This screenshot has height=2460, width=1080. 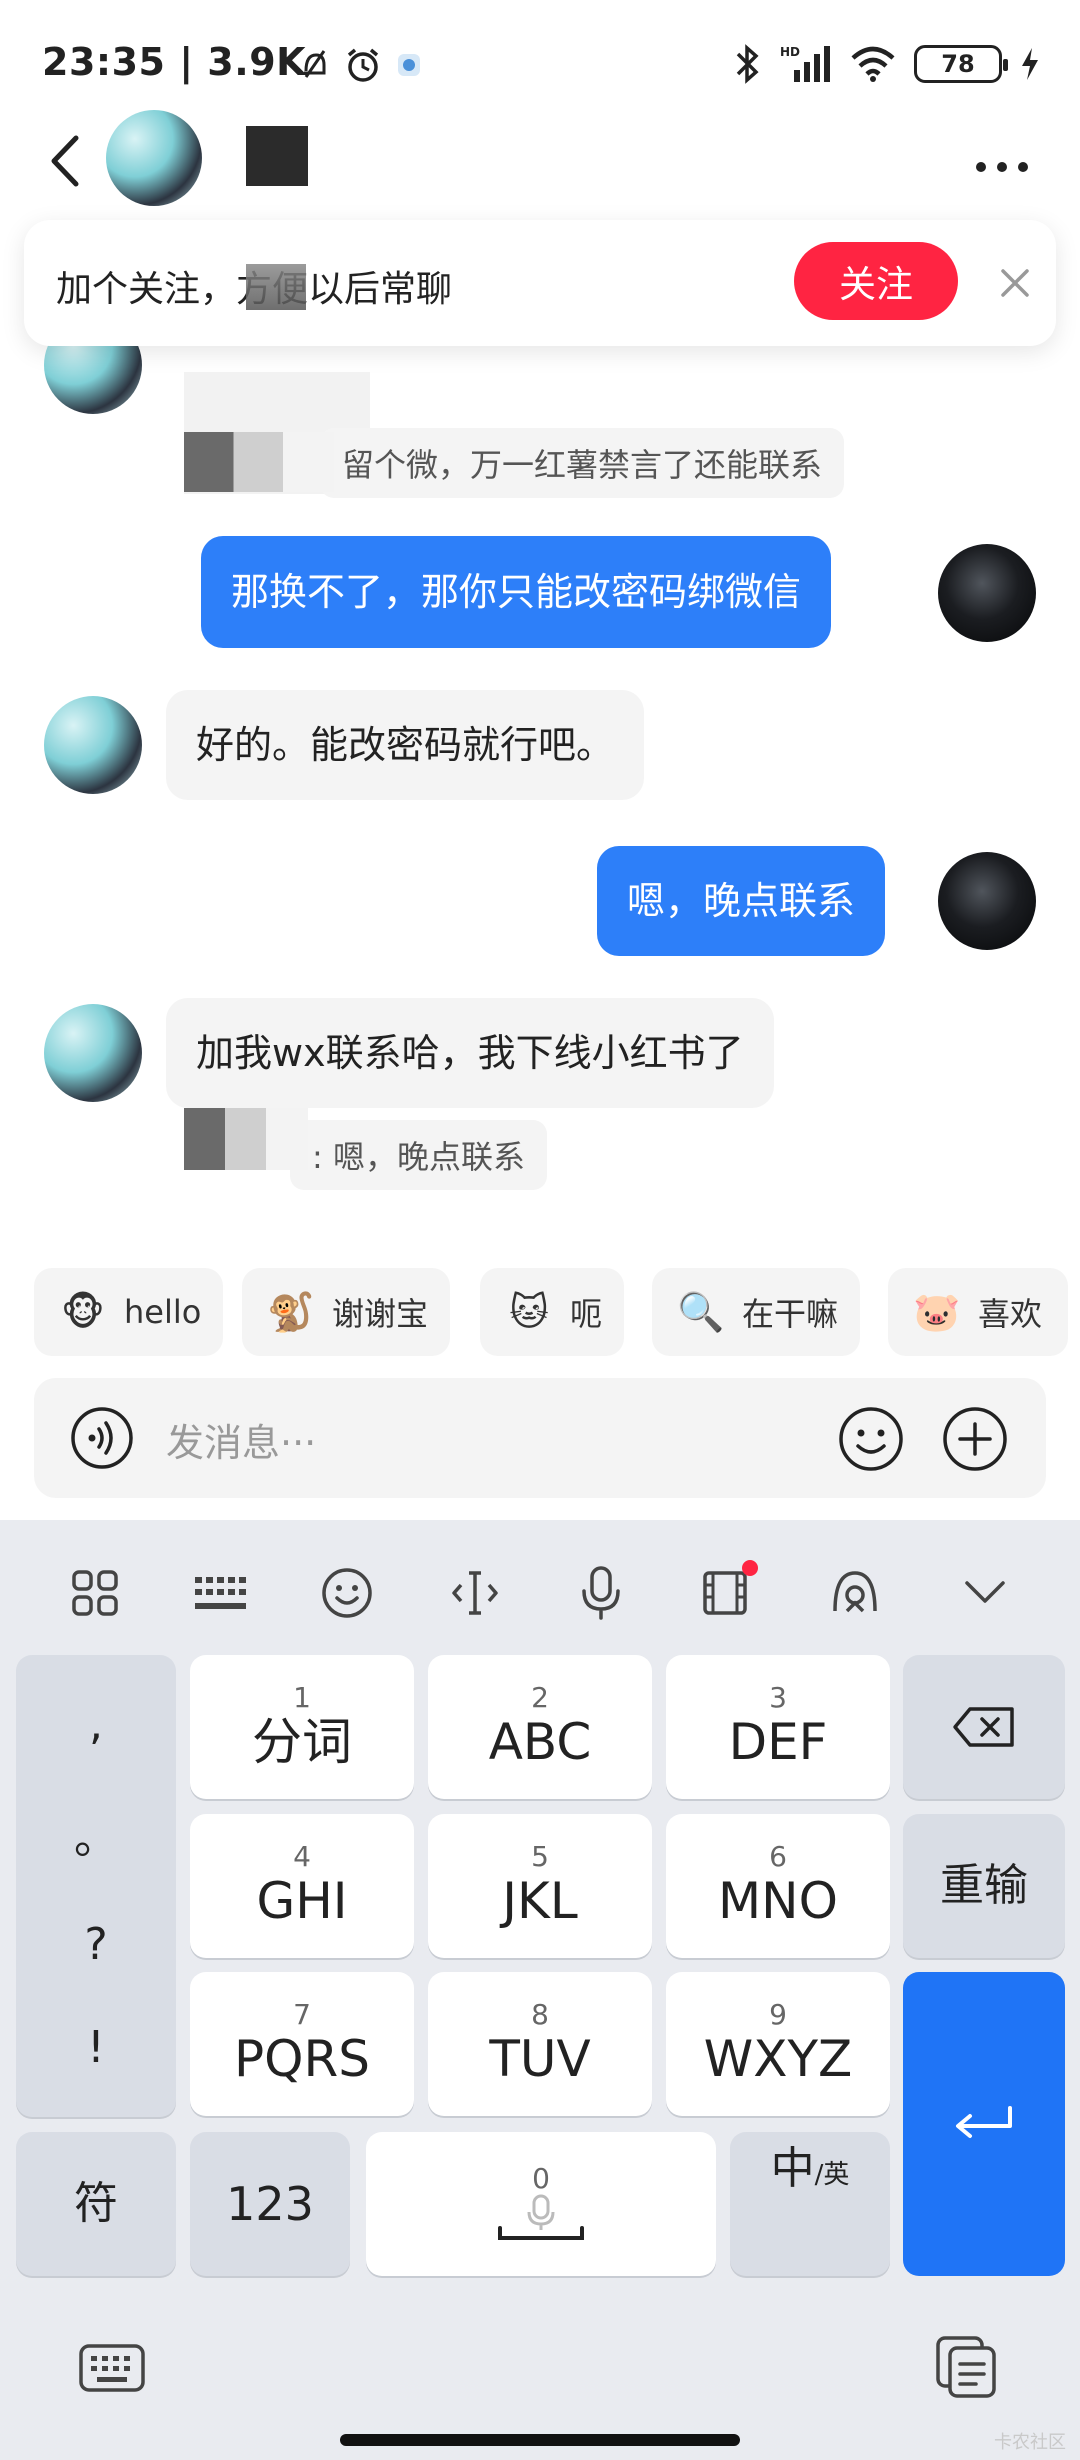 I want to click on kb-layout-button, so click(x=221, y=1593).